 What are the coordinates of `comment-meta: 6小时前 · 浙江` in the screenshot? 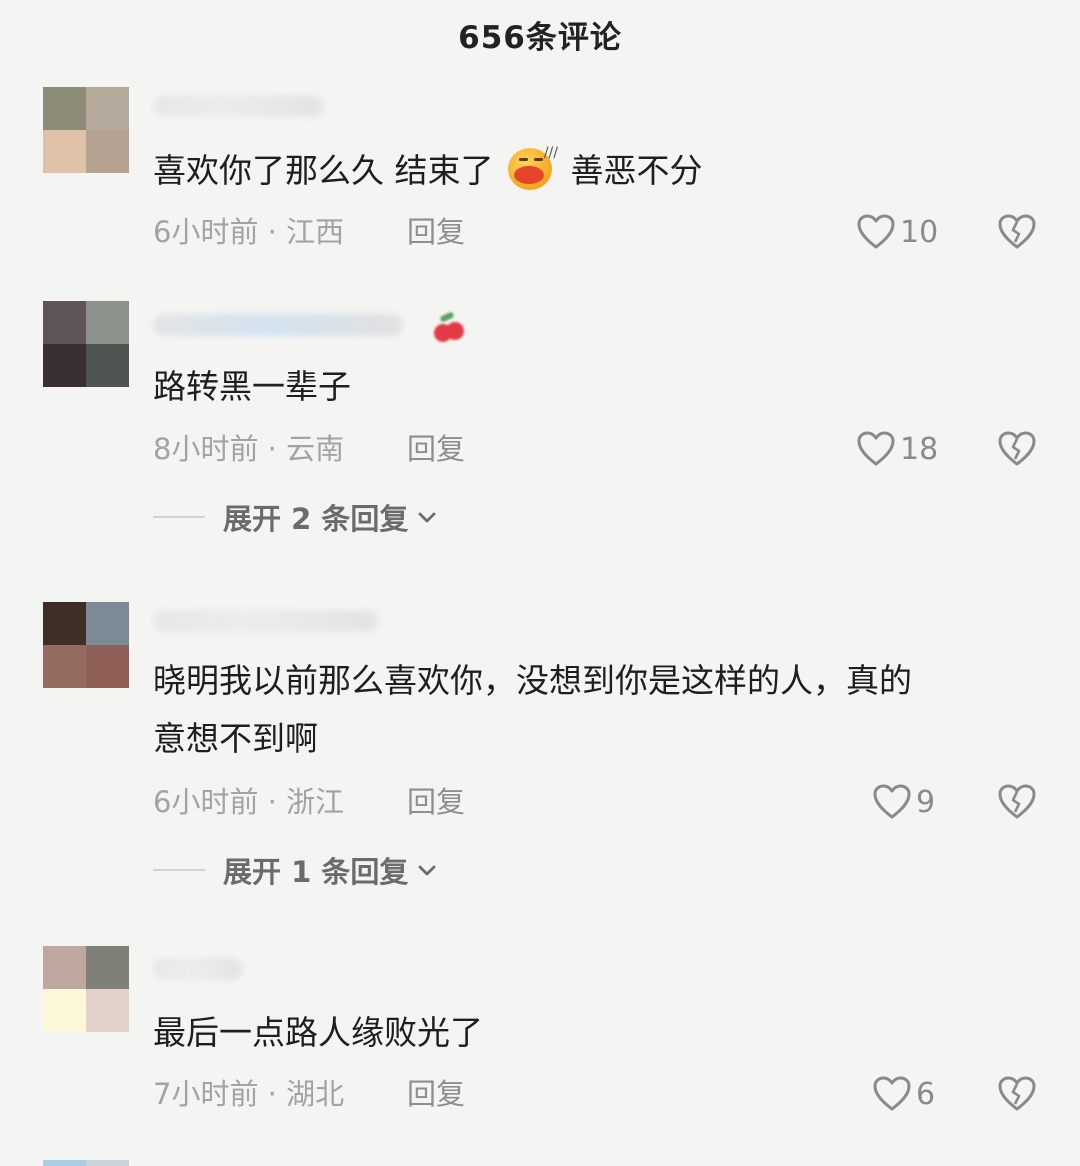 It's located at (249, 802).